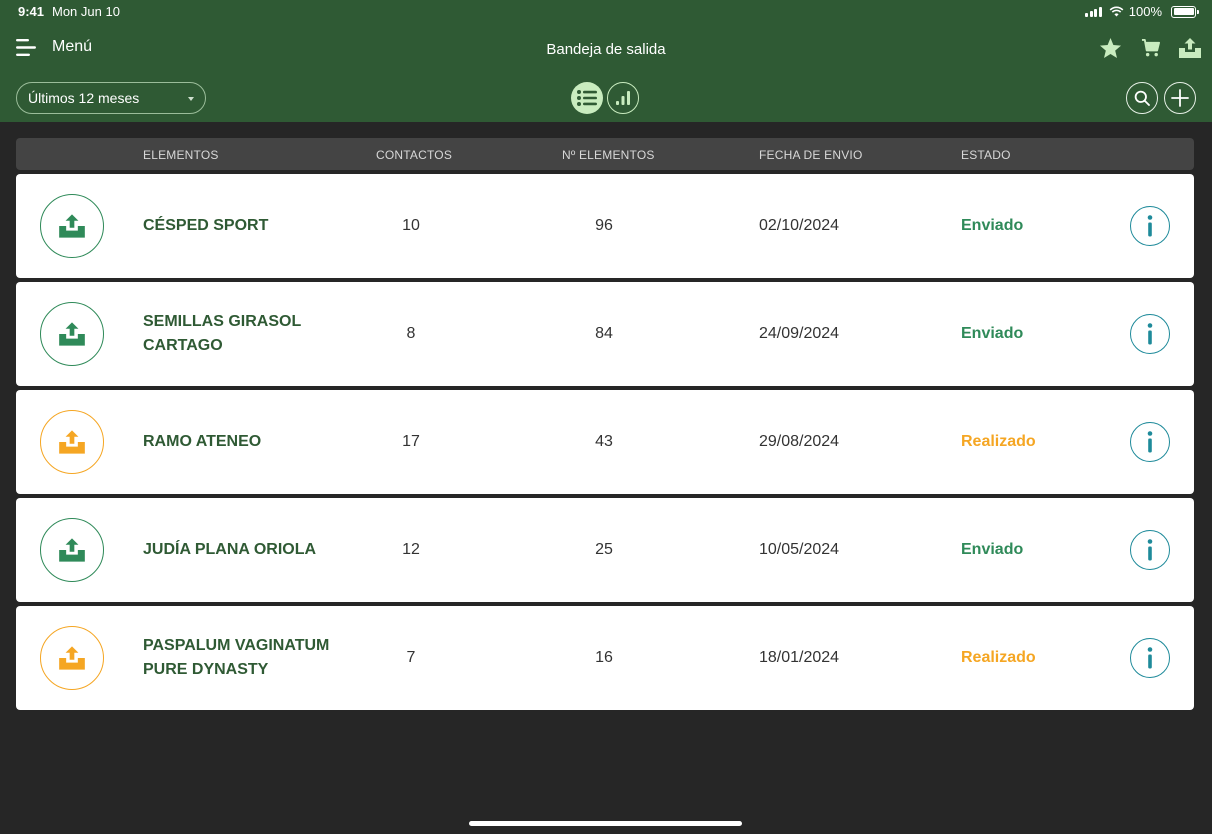  Describe the element at coordinates (86, 11) in the screenshot. I see `status-date: Mon Jun 10` at that location.